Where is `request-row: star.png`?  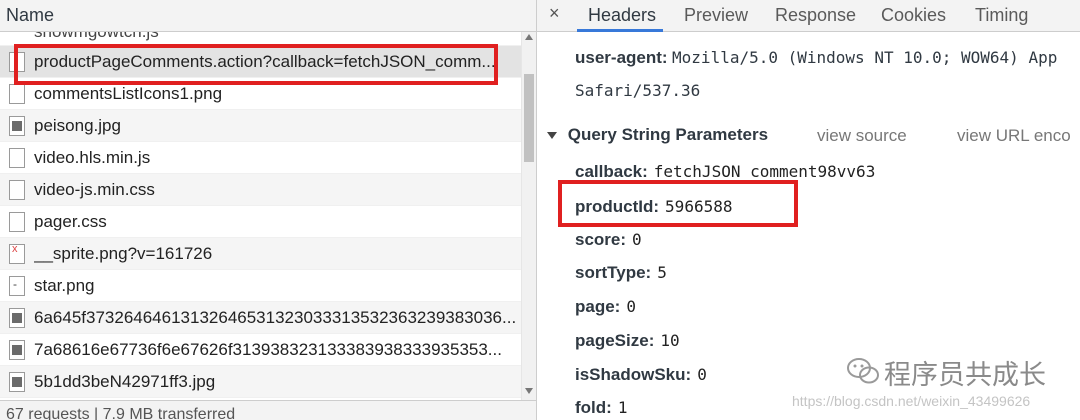
request-row: star.png is located at coordinates (260, 286).